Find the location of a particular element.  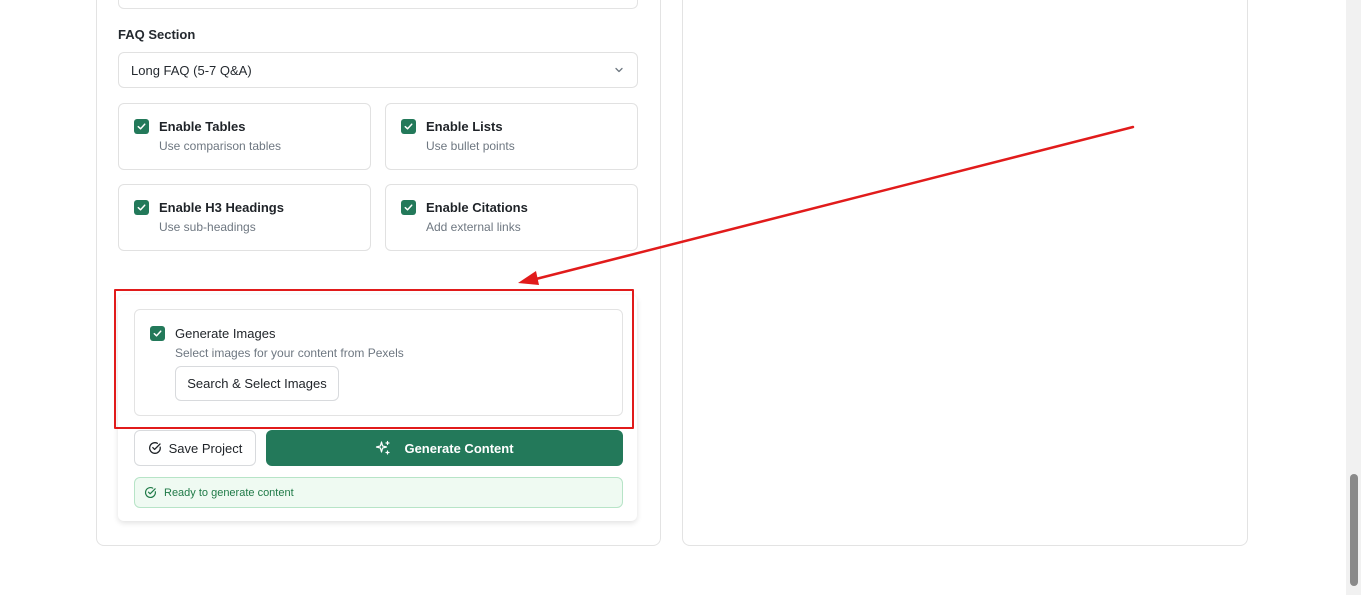

option-title: Enable Citations is located at coordinates (477, 207).